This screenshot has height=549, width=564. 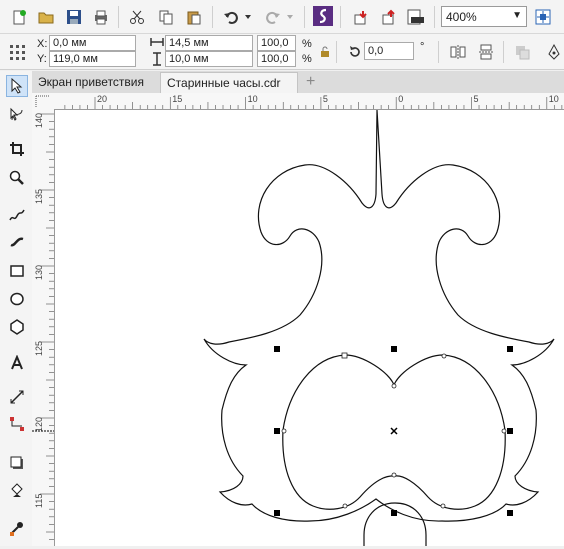 I want to click on rectangle-tool-icon, so click(x=17, y=271).